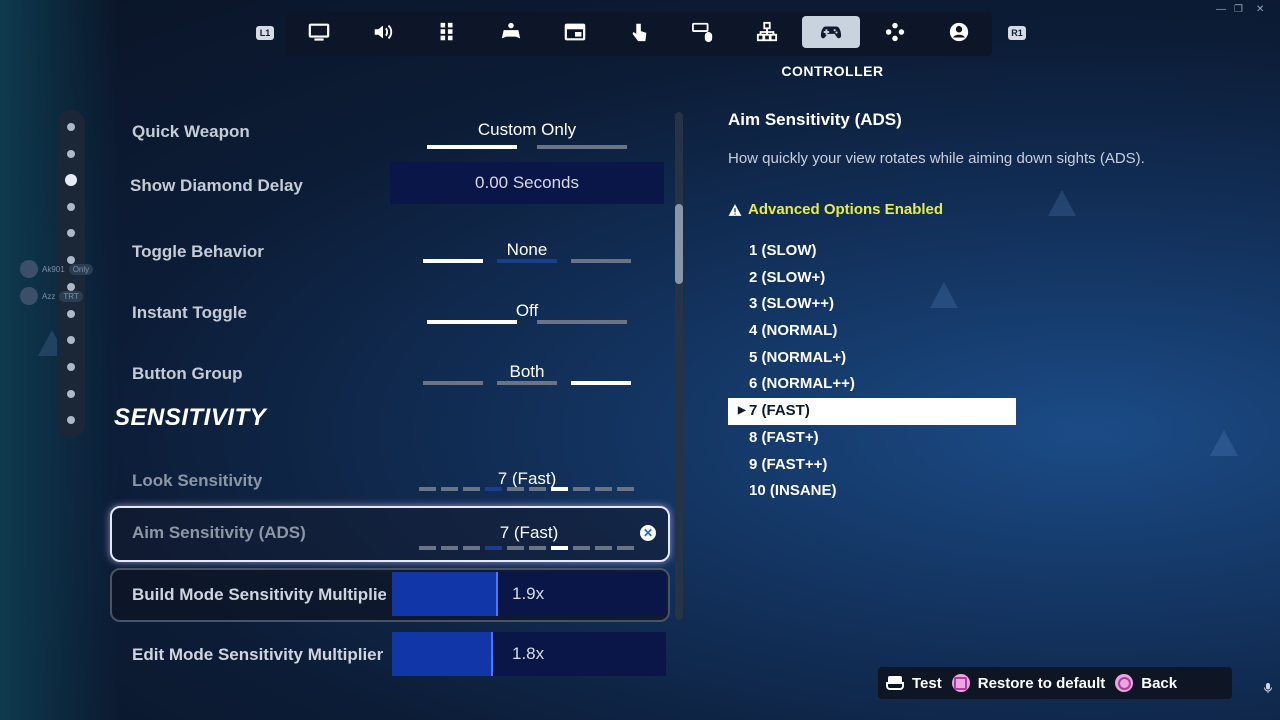  I want to click on controller-icon, so click(831, 32).